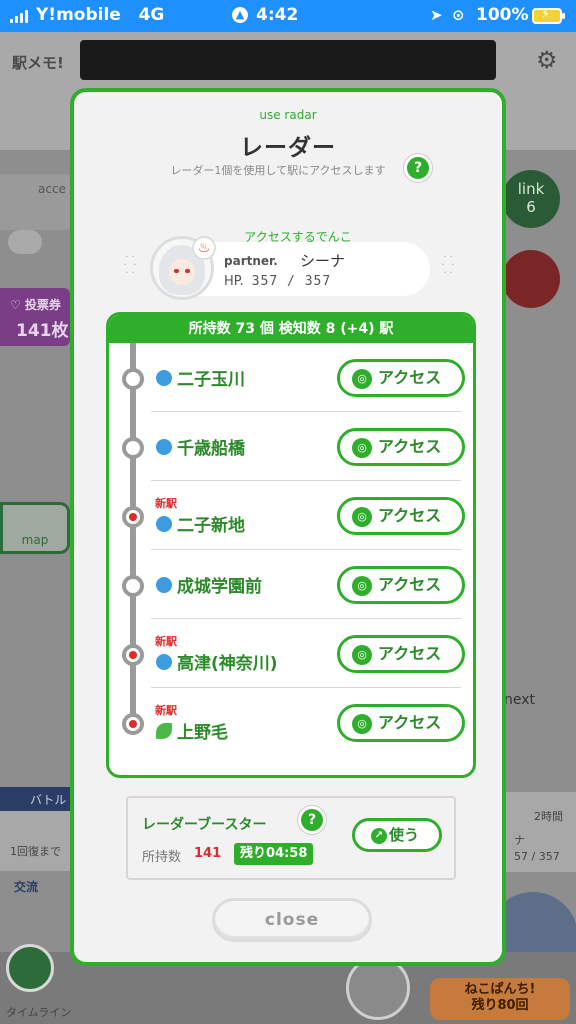 Image resolution: width=576 pixels, height=1024 pixels. What do you see at coordinates (35, 317) in the screenshot?
I see `vote-ticket-card: ♡ 投票券 141枚` at bounding box center [35, 317].